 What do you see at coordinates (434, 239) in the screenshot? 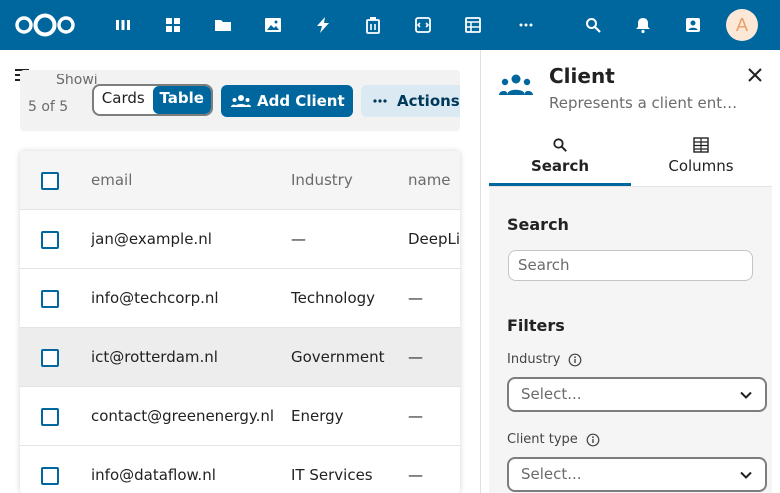
I see `cell-name: DeepLi` at bounding box center [434, 239].